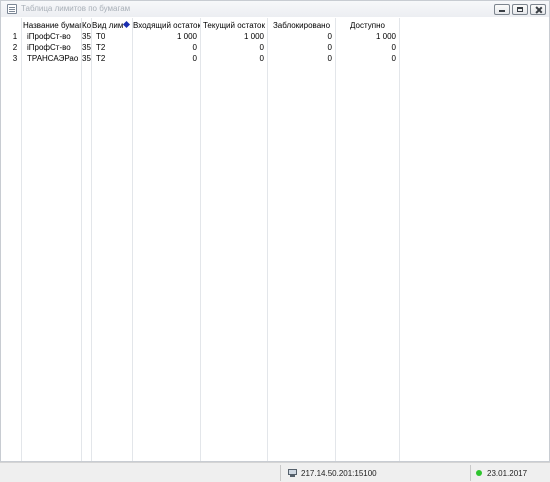  What do you see at coordinates (76, 8) in the screenshot?
I see `window-title: Таблица лимитов по бумагам` at bounding box center [76, 8].